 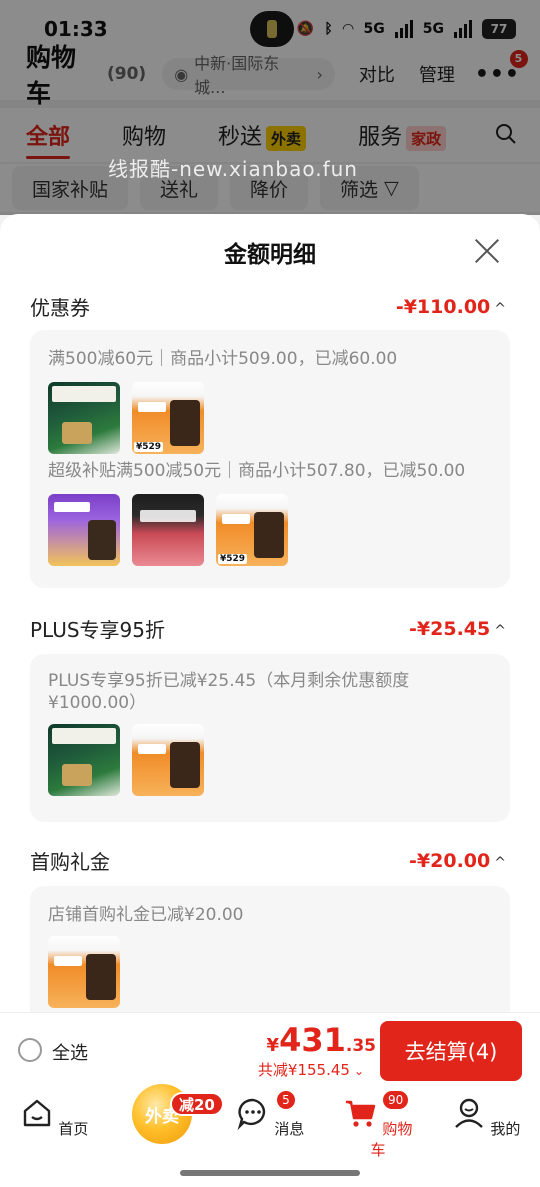 I want to click on nav-me-label: 我的, so click(x=505, y=1129).